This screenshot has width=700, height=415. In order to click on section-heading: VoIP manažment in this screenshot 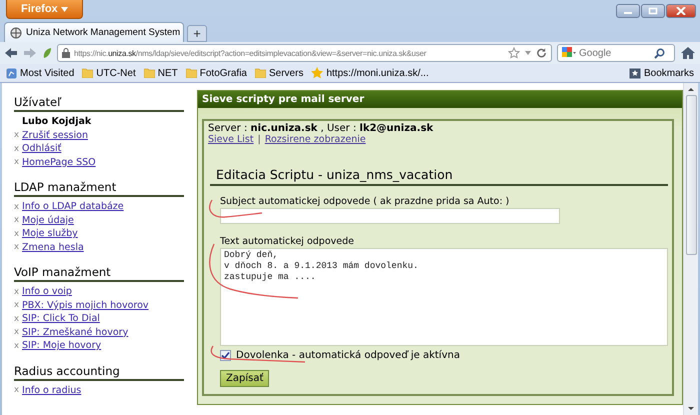, I will do `click(99, 273)`.